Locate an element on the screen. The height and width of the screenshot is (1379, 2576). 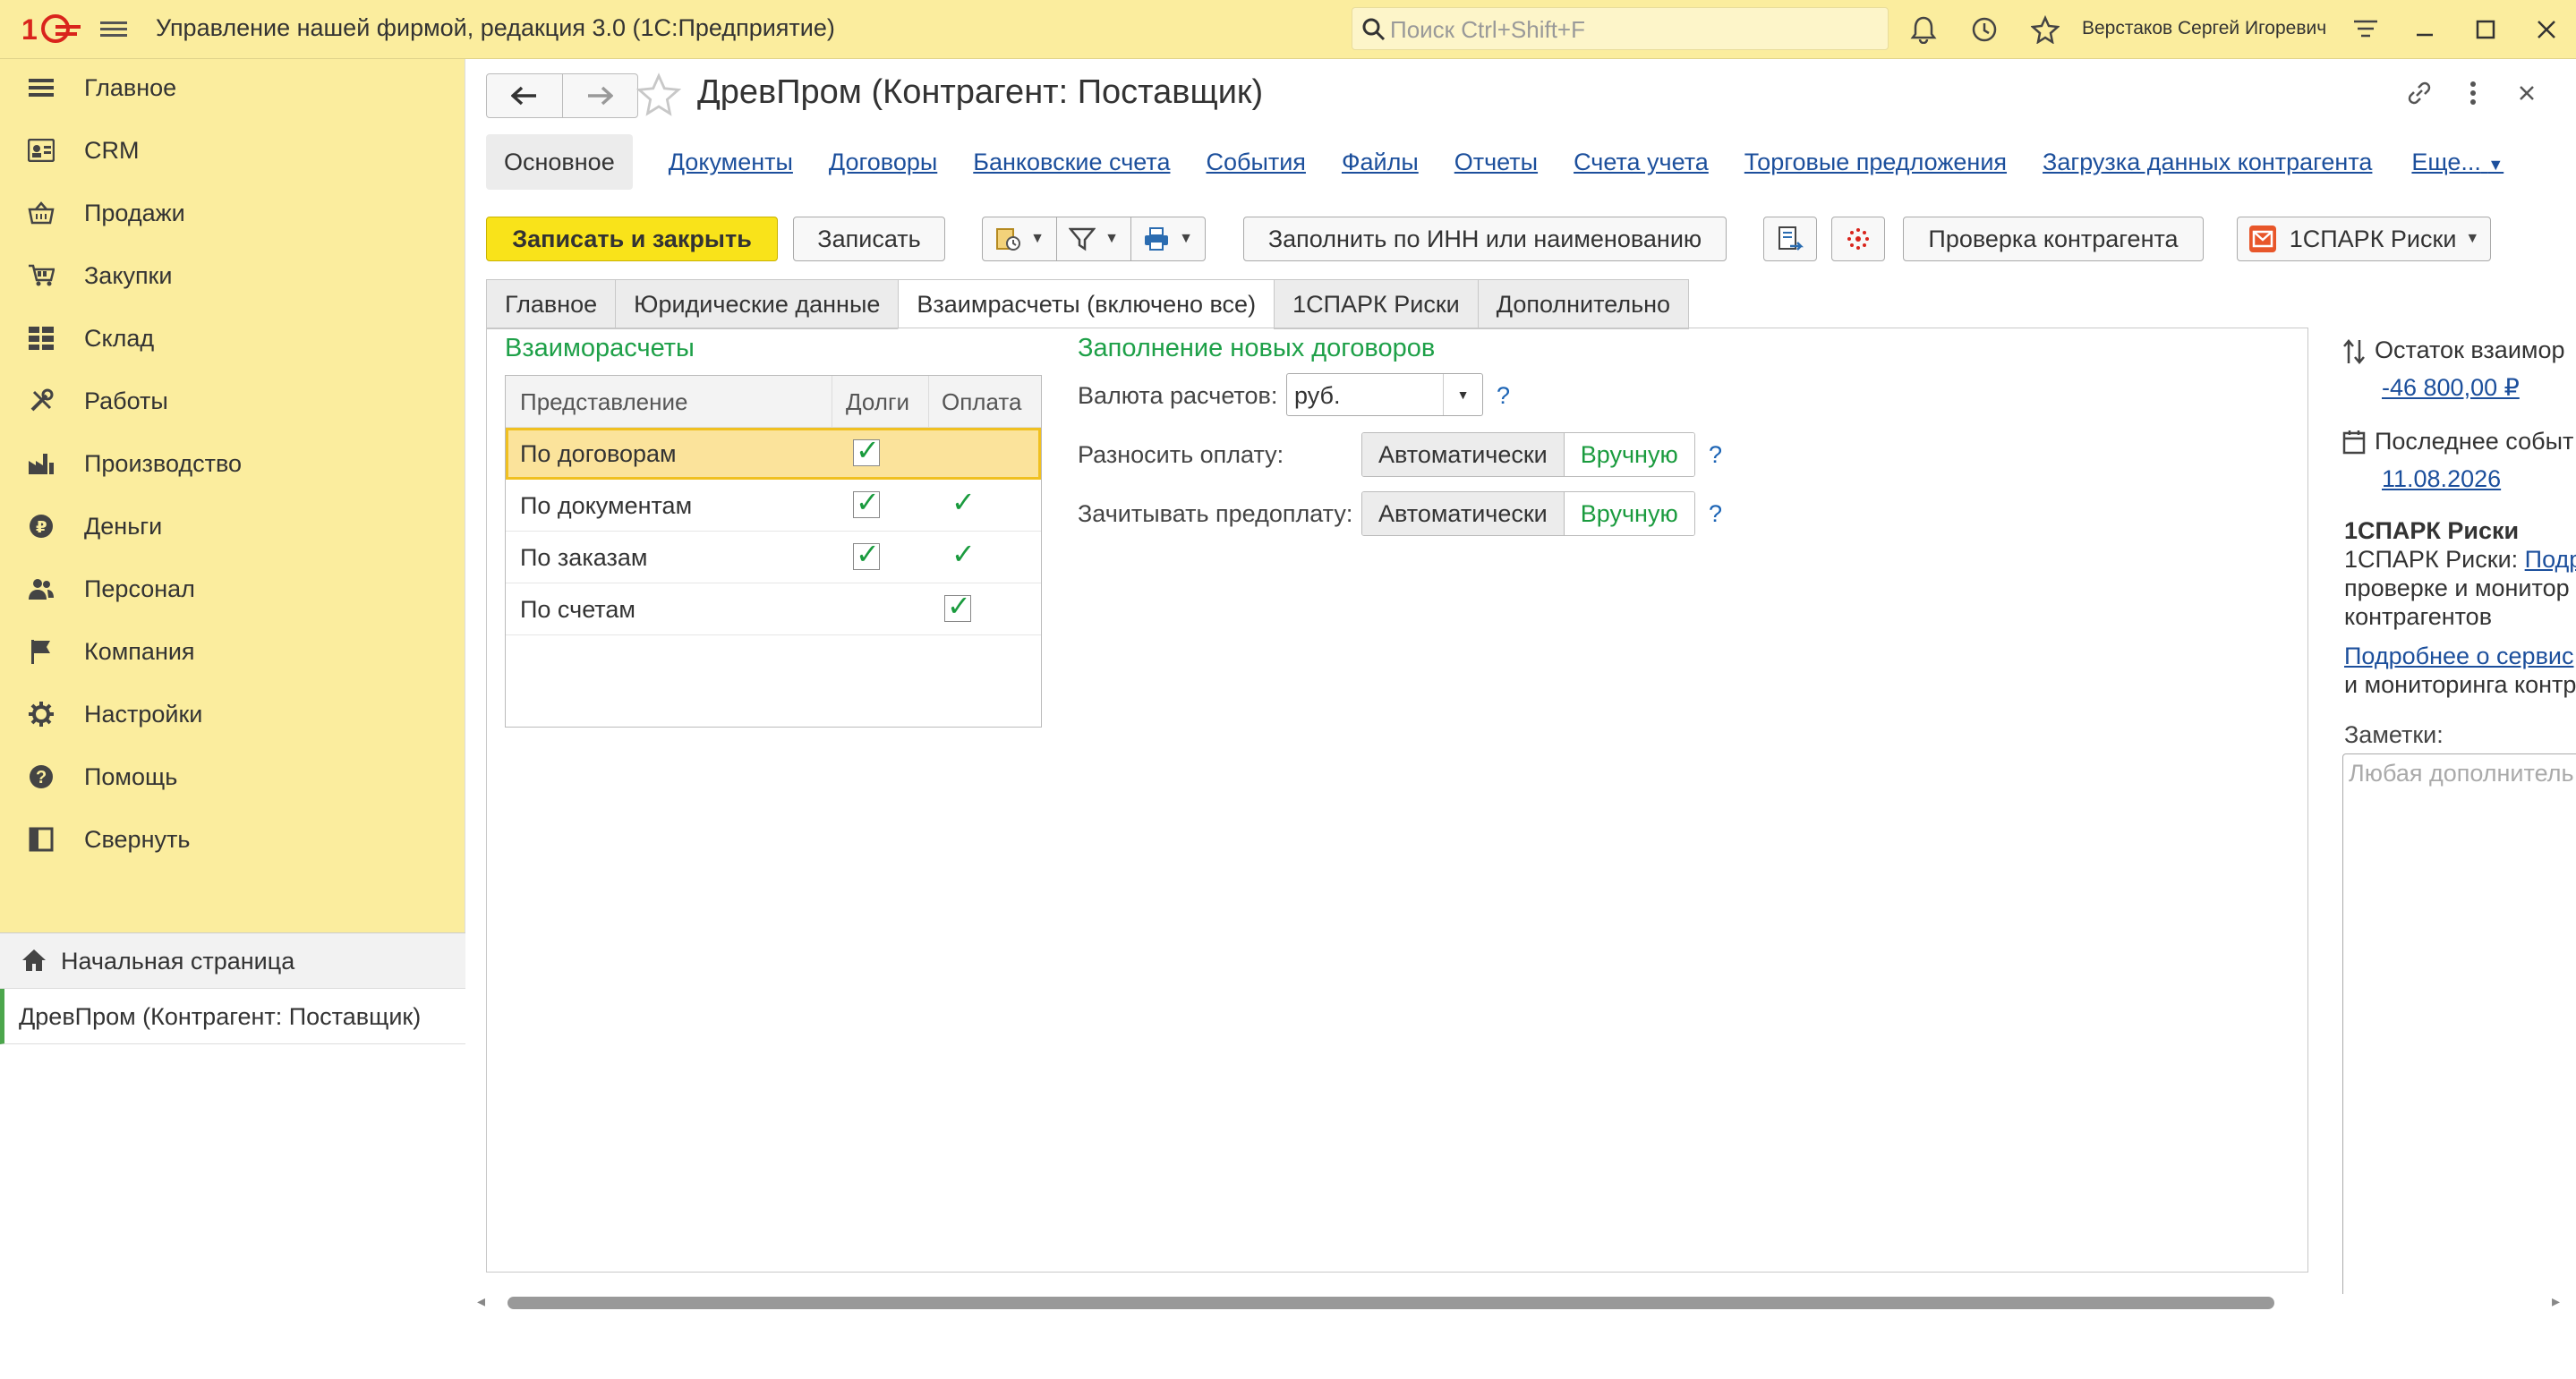
open-window-item: ДревПром (Контрагент: Поставщик) is located at coordinates (232, 1016).